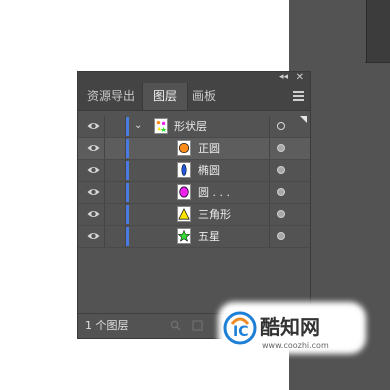 The width and height of the screenshot is (390, 390). Describe the element at coordinates (209, 236) in the screenshot. I see `object-name: 五星` at that location.